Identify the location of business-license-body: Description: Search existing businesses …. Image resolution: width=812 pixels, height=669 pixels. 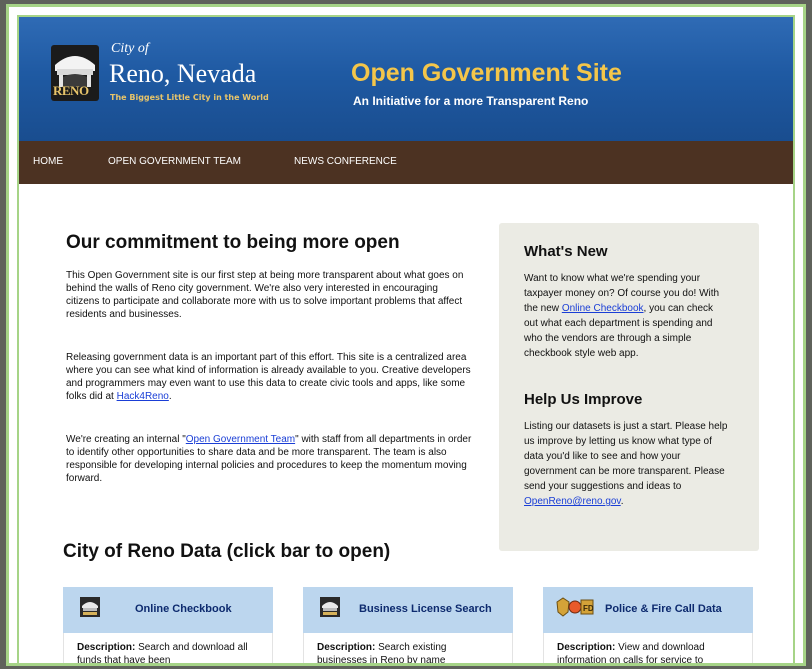
(408, 648).